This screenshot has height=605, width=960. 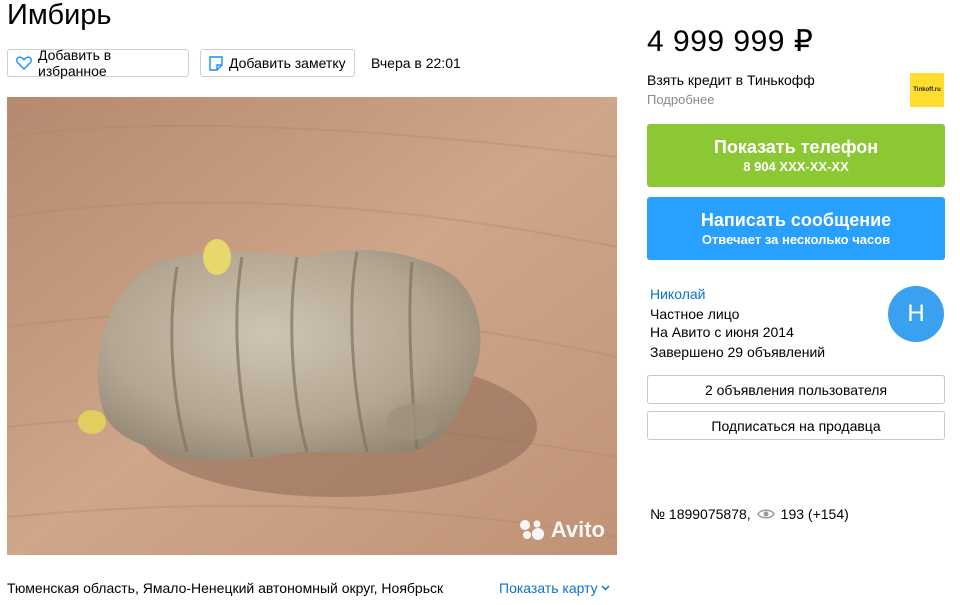 I want to click on show-map-link: Показать карту, so click(x=554, y=588).